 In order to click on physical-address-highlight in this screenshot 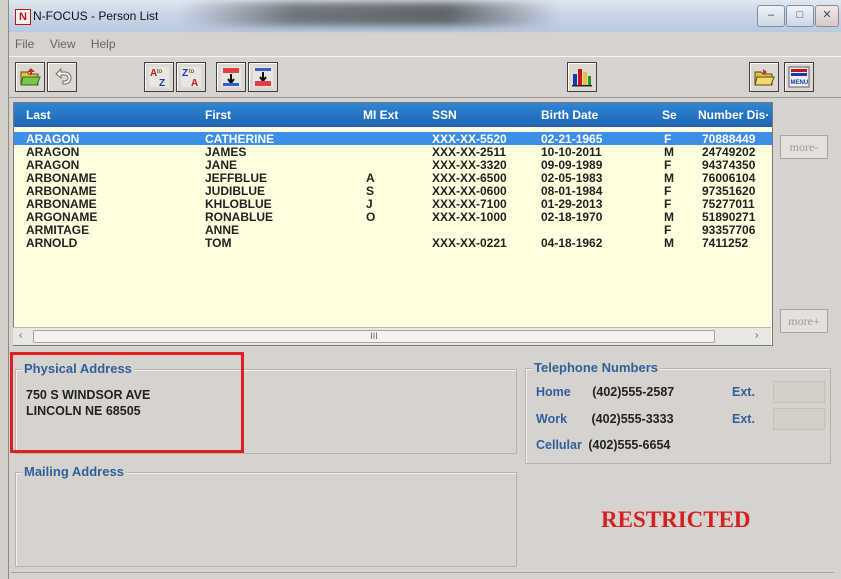, I will do `click(127, 402)`.